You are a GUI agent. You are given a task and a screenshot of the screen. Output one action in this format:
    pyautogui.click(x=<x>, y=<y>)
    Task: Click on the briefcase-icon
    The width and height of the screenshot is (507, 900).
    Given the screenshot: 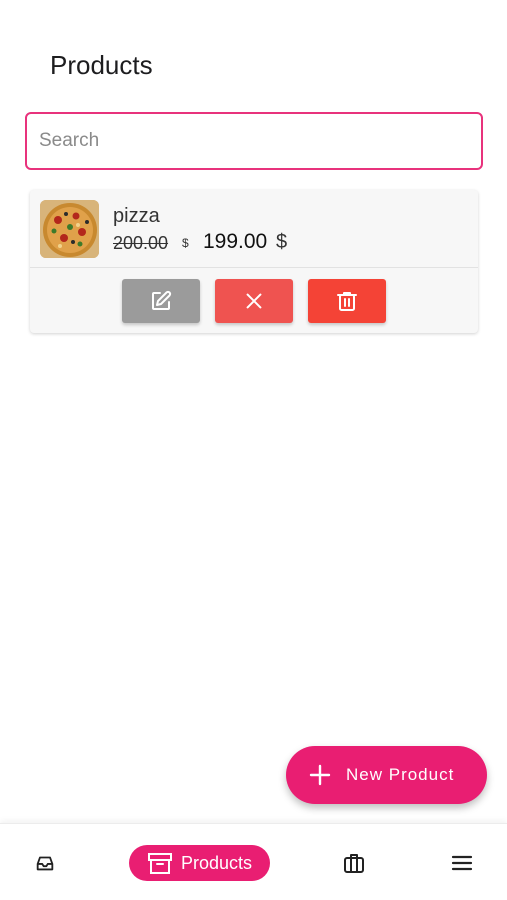 What is the action you would take?
    pyautogui.click(x=354, y=863)
    